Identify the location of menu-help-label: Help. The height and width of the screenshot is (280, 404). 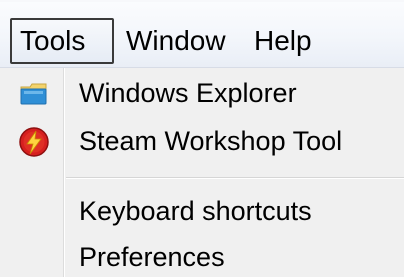
(283, 40).